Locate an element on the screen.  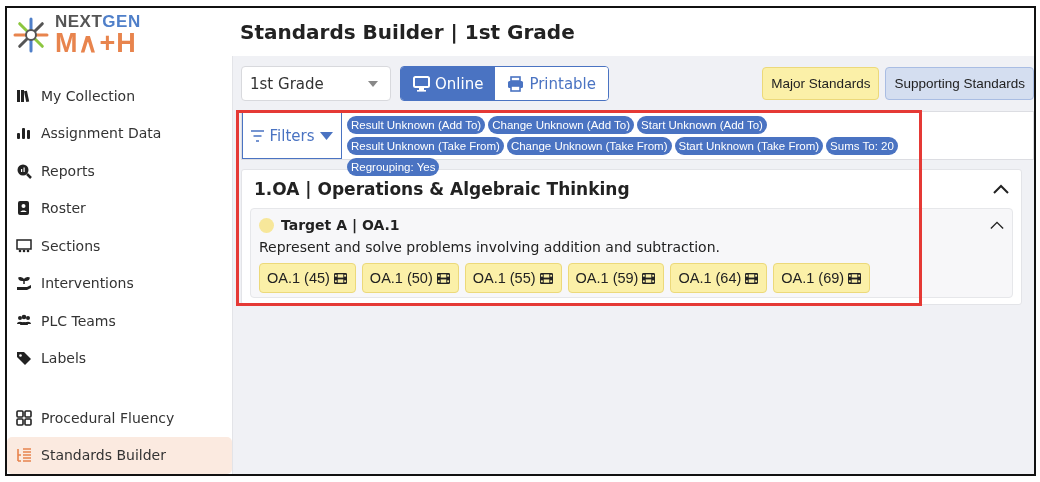
resource-button: OA.1 (50) is located at coordinates (410, 278).